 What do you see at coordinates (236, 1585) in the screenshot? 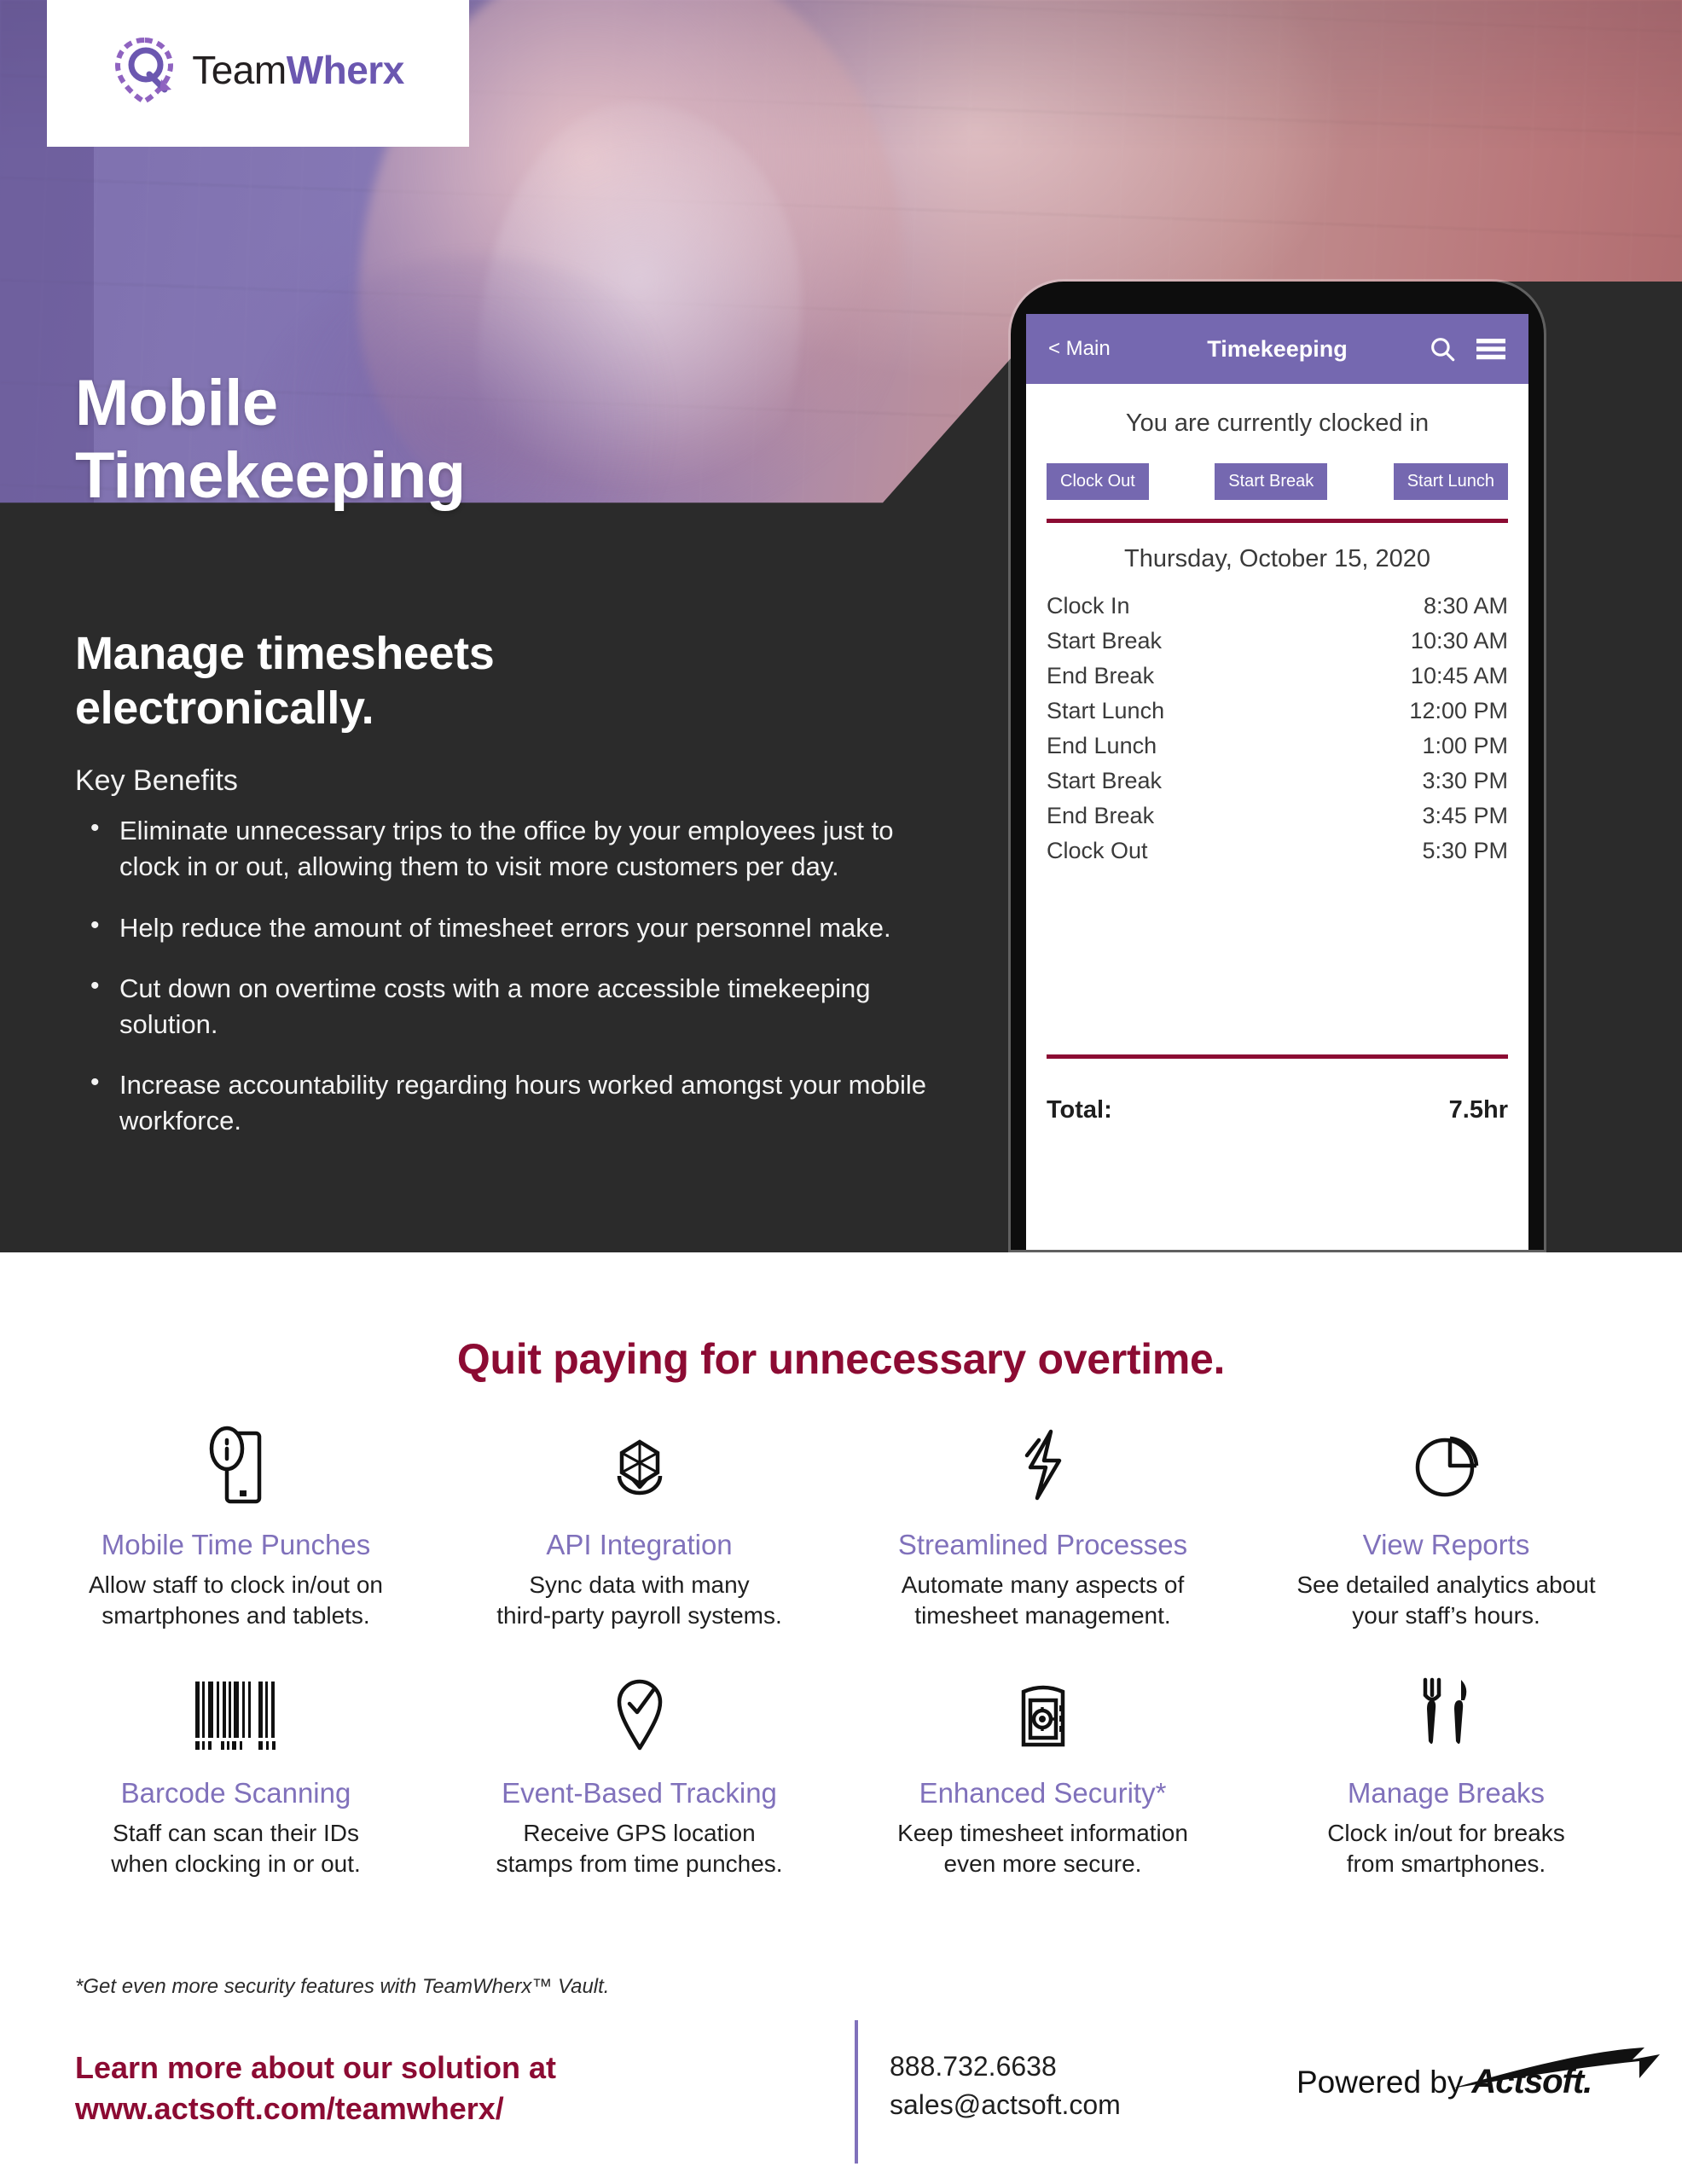
I see `feature-desc-line1: Allow staff to clock in/out on` at bounding box center [236, 1585].